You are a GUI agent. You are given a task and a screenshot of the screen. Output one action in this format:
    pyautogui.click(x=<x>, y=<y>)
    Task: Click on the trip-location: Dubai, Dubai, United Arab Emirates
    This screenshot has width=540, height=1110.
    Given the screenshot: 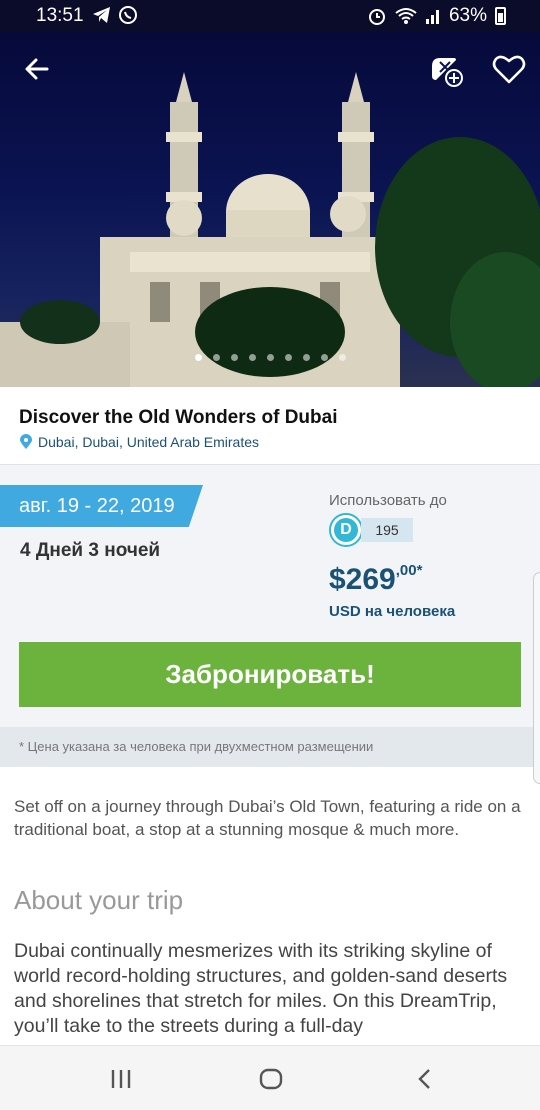 What is the action you would take?
    pyautogui.click(x=139, y=442)
    